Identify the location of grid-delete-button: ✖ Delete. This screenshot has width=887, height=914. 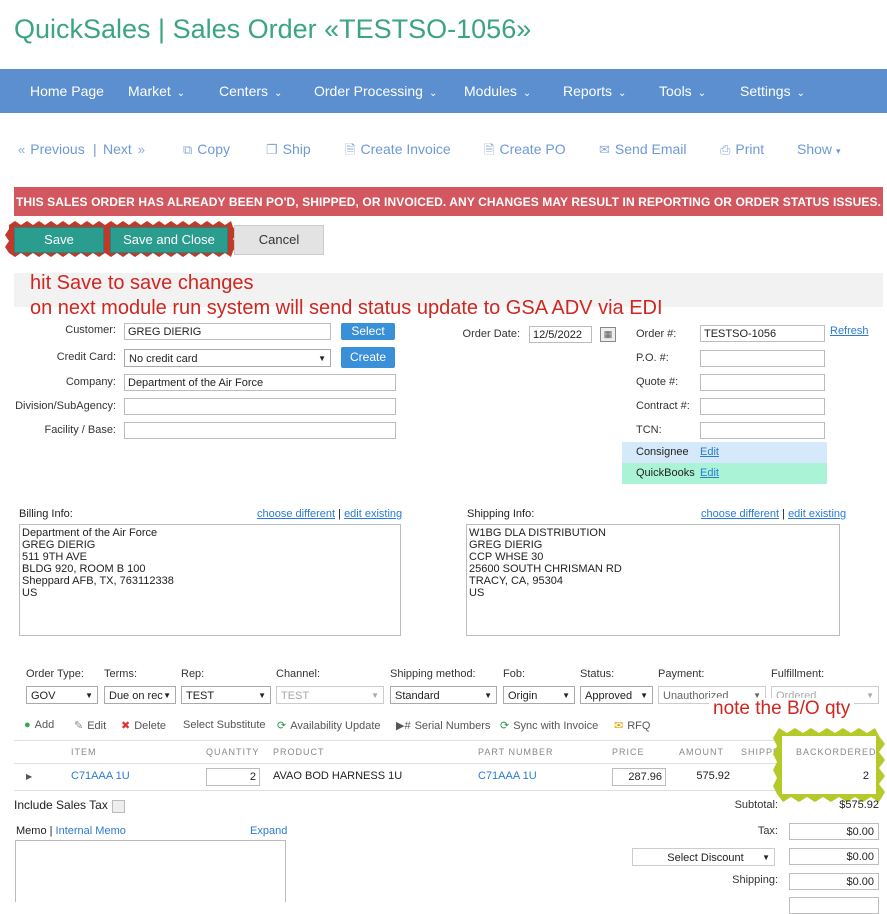
(143, 725).